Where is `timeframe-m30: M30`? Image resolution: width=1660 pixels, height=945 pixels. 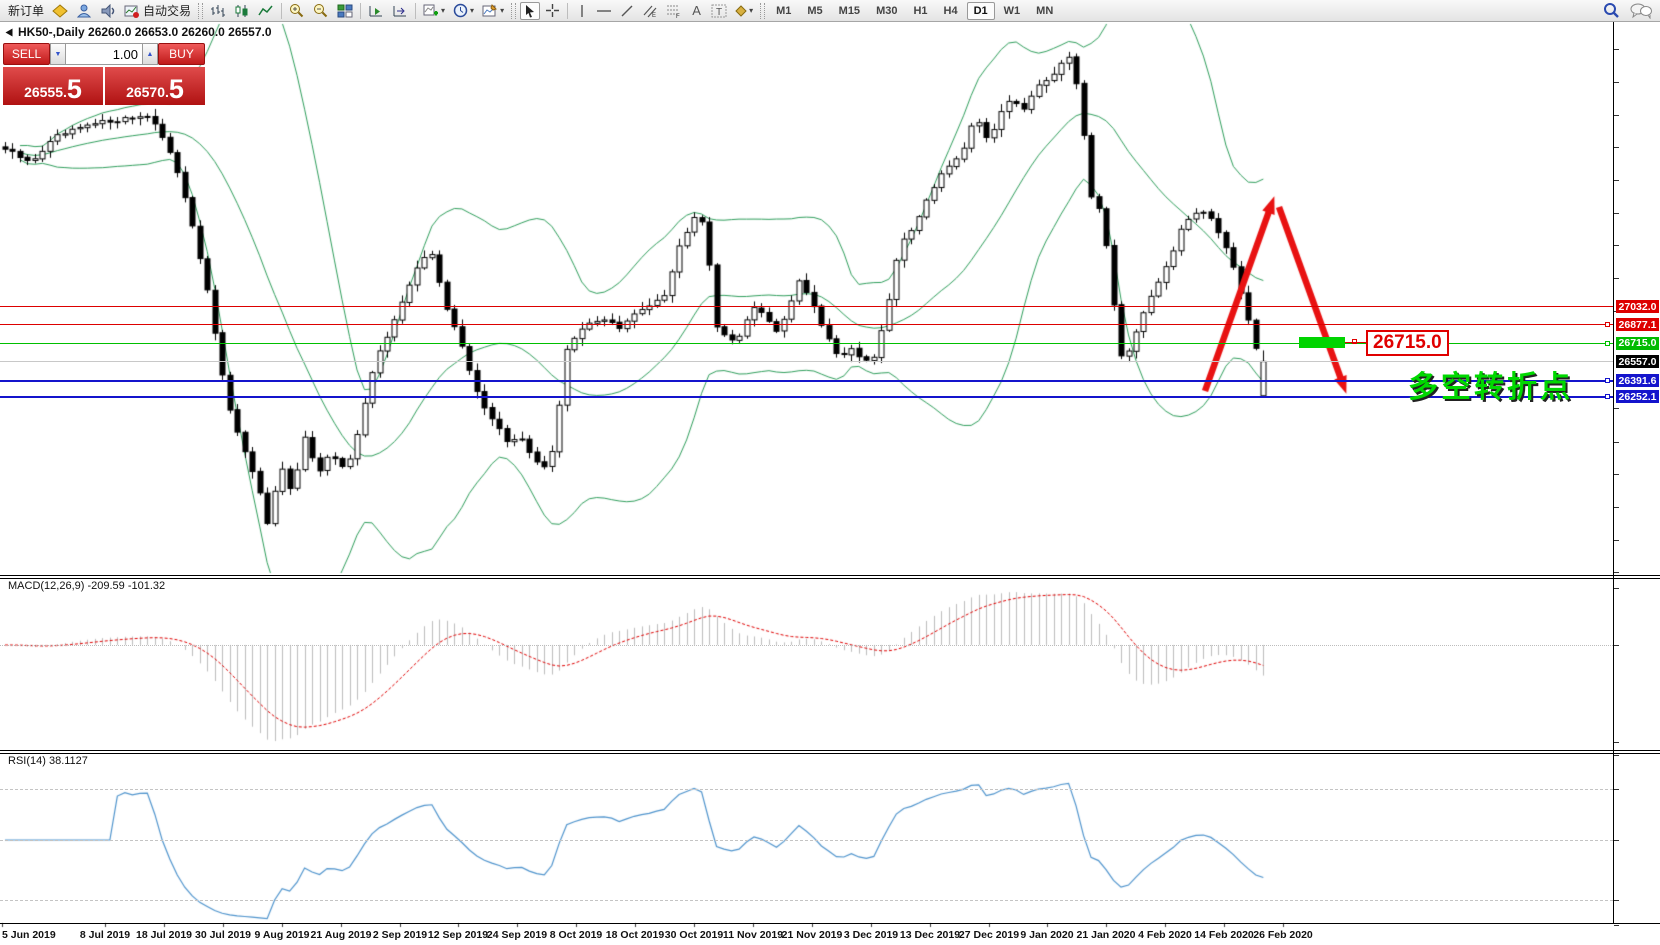
timeframe-m30: M30 is located at coordinates (886, 11).